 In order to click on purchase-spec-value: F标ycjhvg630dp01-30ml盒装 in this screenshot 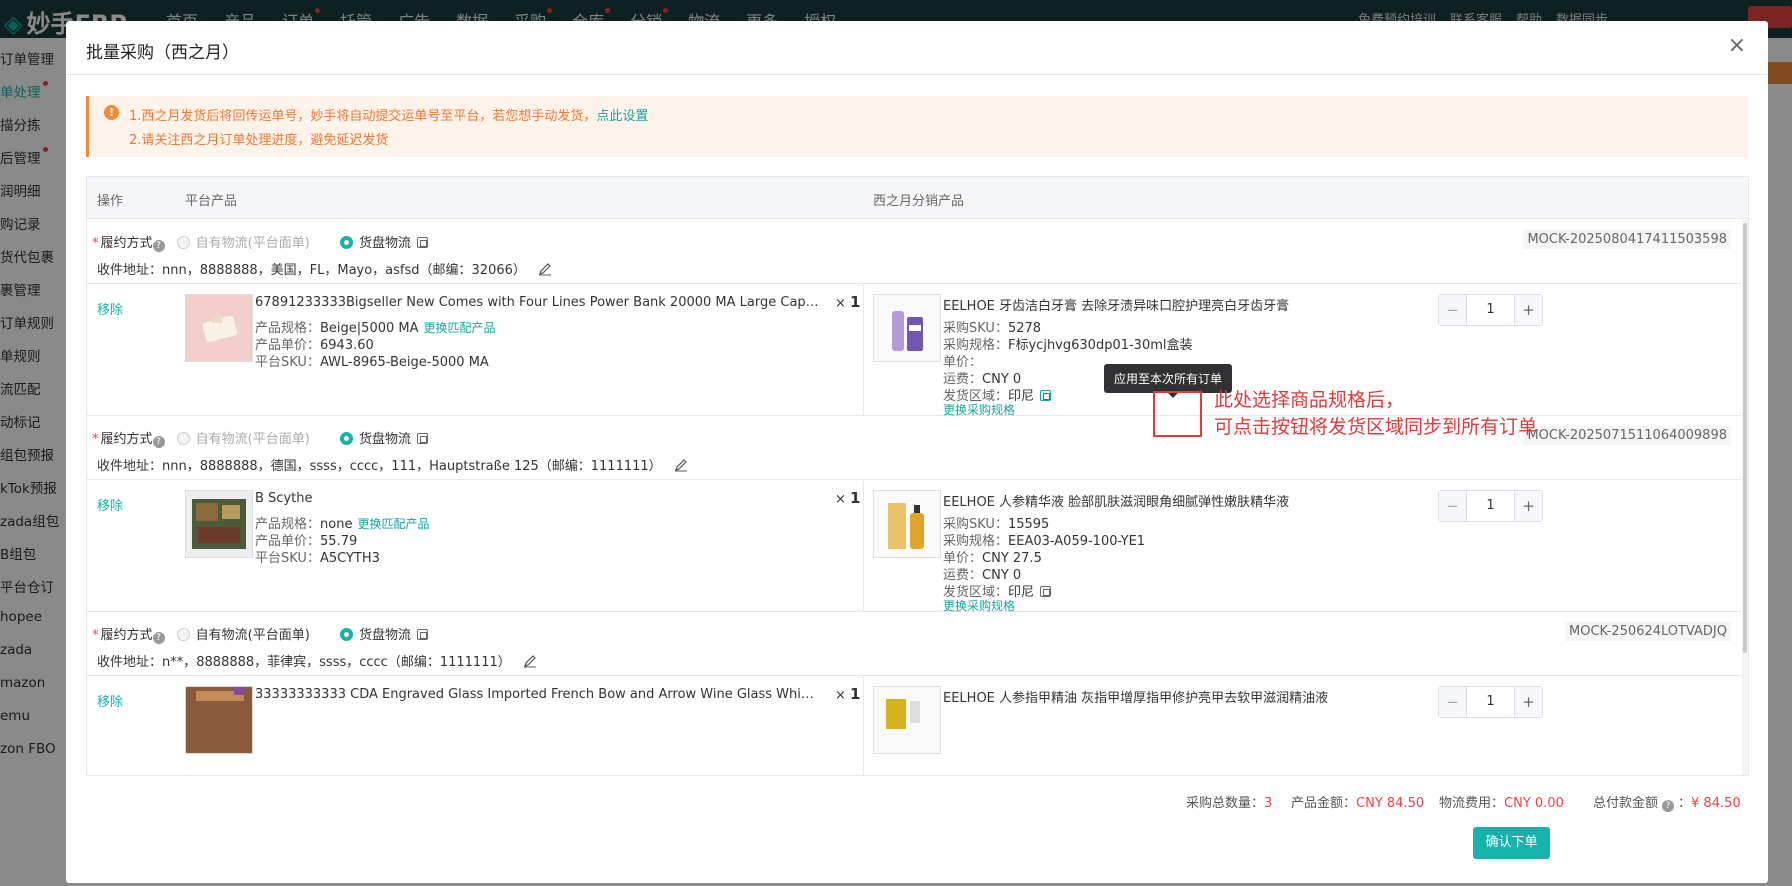, I will do `click(1100, 345)`.